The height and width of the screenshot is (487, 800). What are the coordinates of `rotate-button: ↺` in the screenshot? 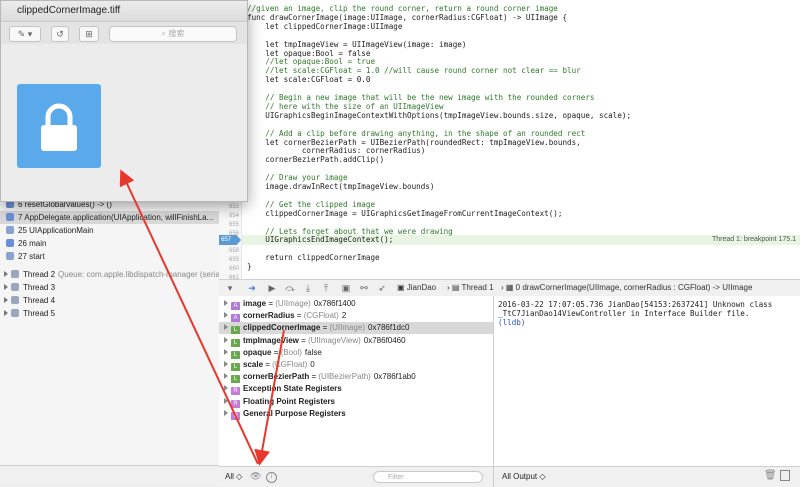 It's located at (60, 34).